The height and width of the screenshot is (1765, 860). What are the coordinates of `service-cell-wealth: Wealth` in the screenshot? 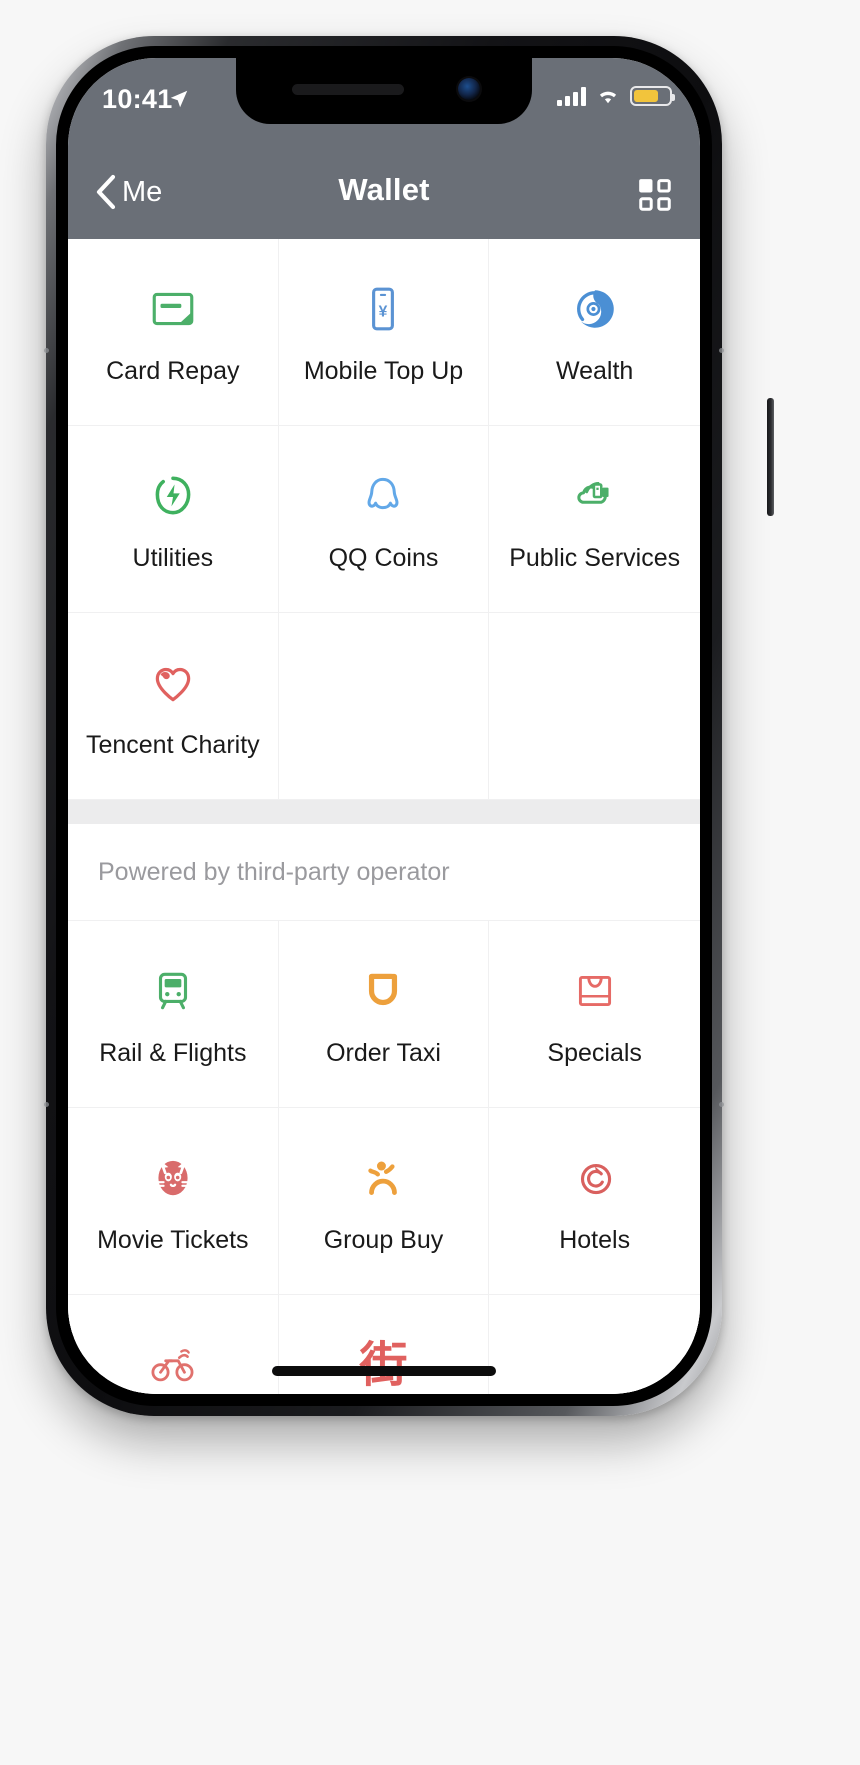 It's located at (594, 332).